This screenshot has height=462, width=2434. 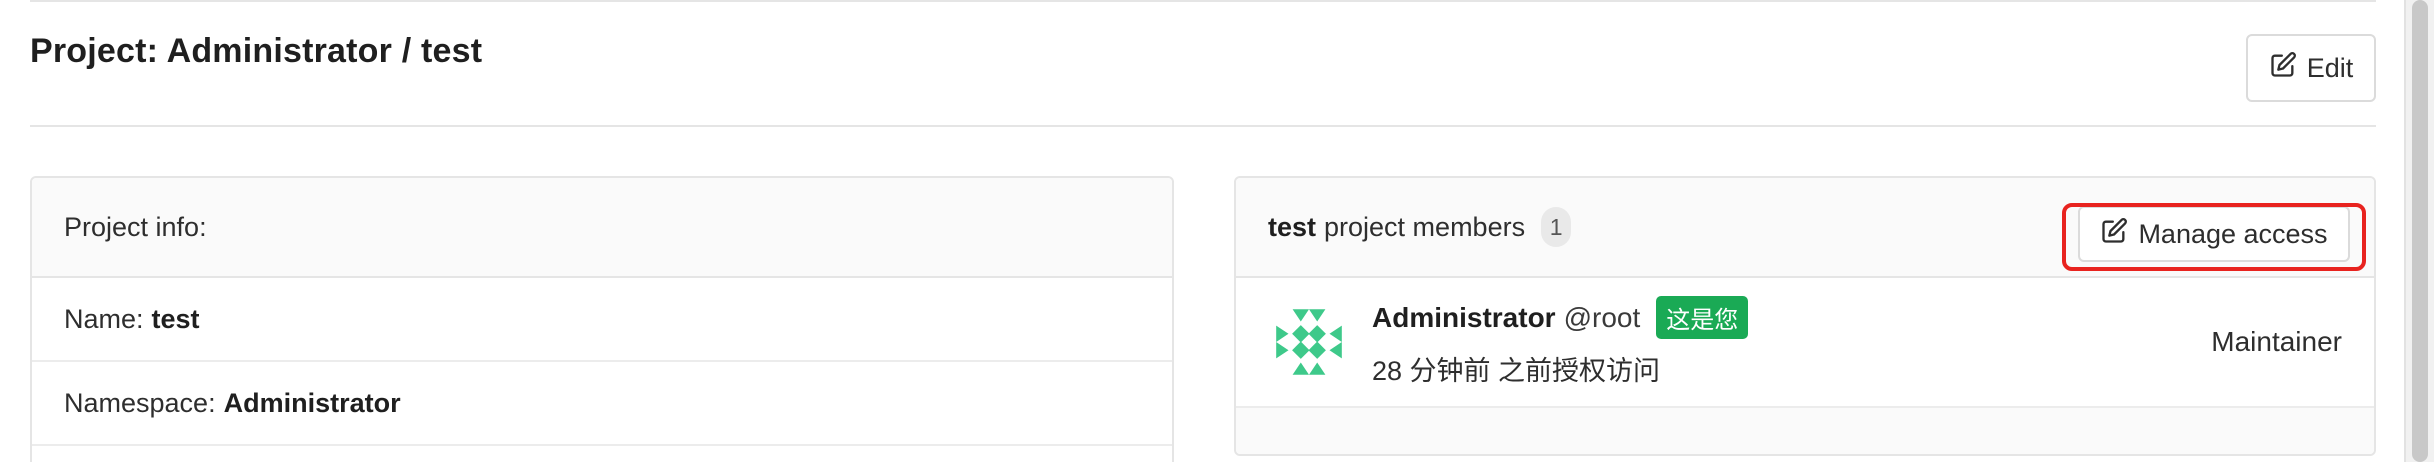 What do you see at coordinates (1602, 317) in the screenshot?
I see `member-username: @root` at bounding box center [1602, 317].